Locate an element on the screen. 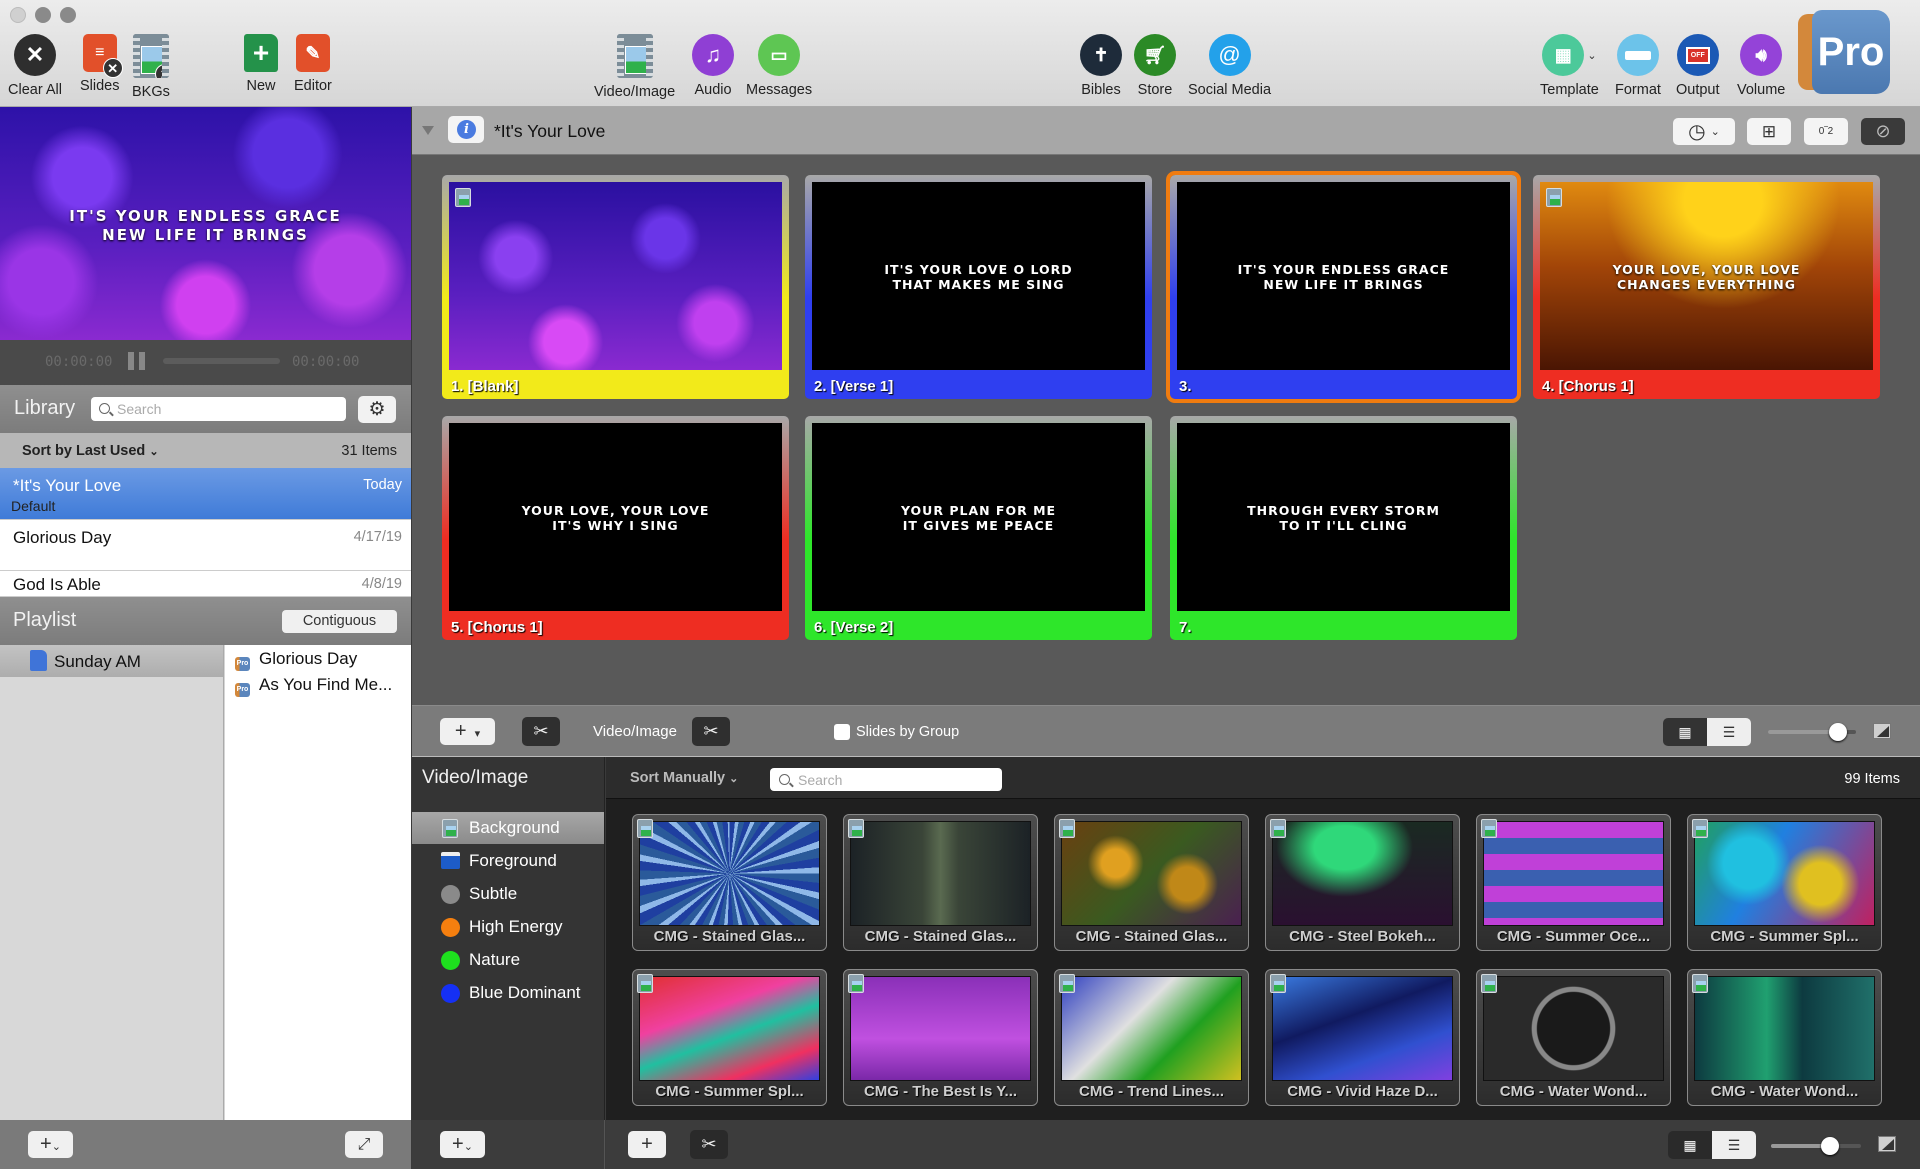 Image resolution: width=1920 pixels, height=1169 pixels. new-document-button: + New is located at coordinates (261, 64).